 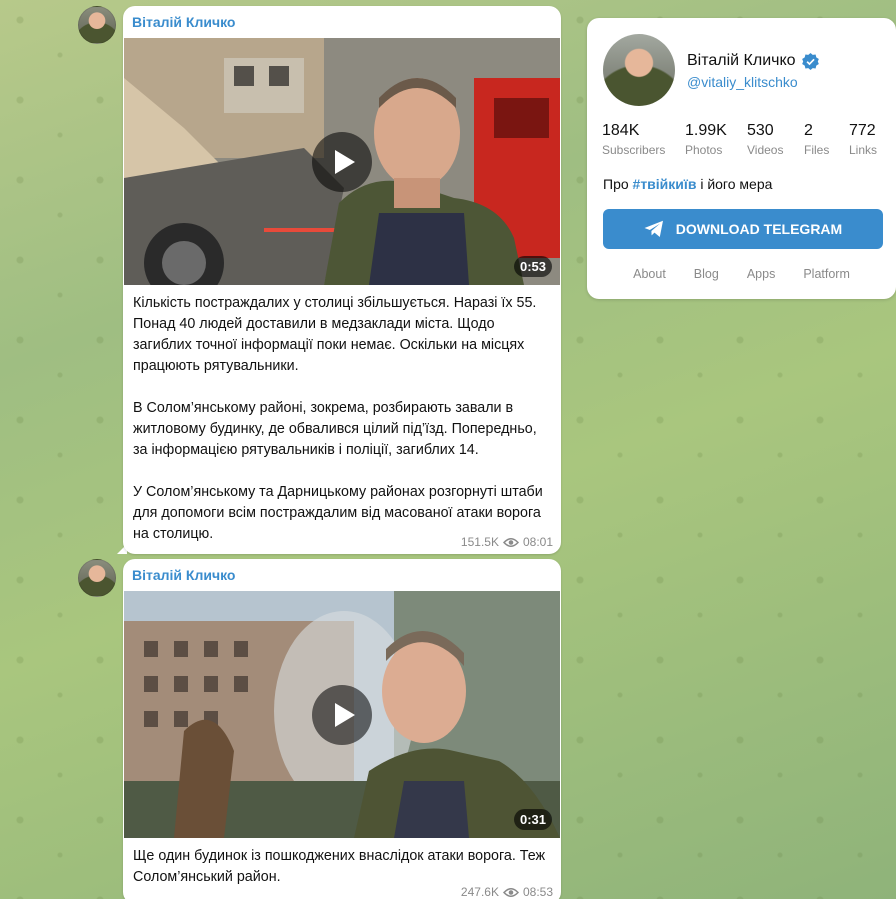 I want to click on stat-videos: 530 Videos, so click(x=775, y=139).